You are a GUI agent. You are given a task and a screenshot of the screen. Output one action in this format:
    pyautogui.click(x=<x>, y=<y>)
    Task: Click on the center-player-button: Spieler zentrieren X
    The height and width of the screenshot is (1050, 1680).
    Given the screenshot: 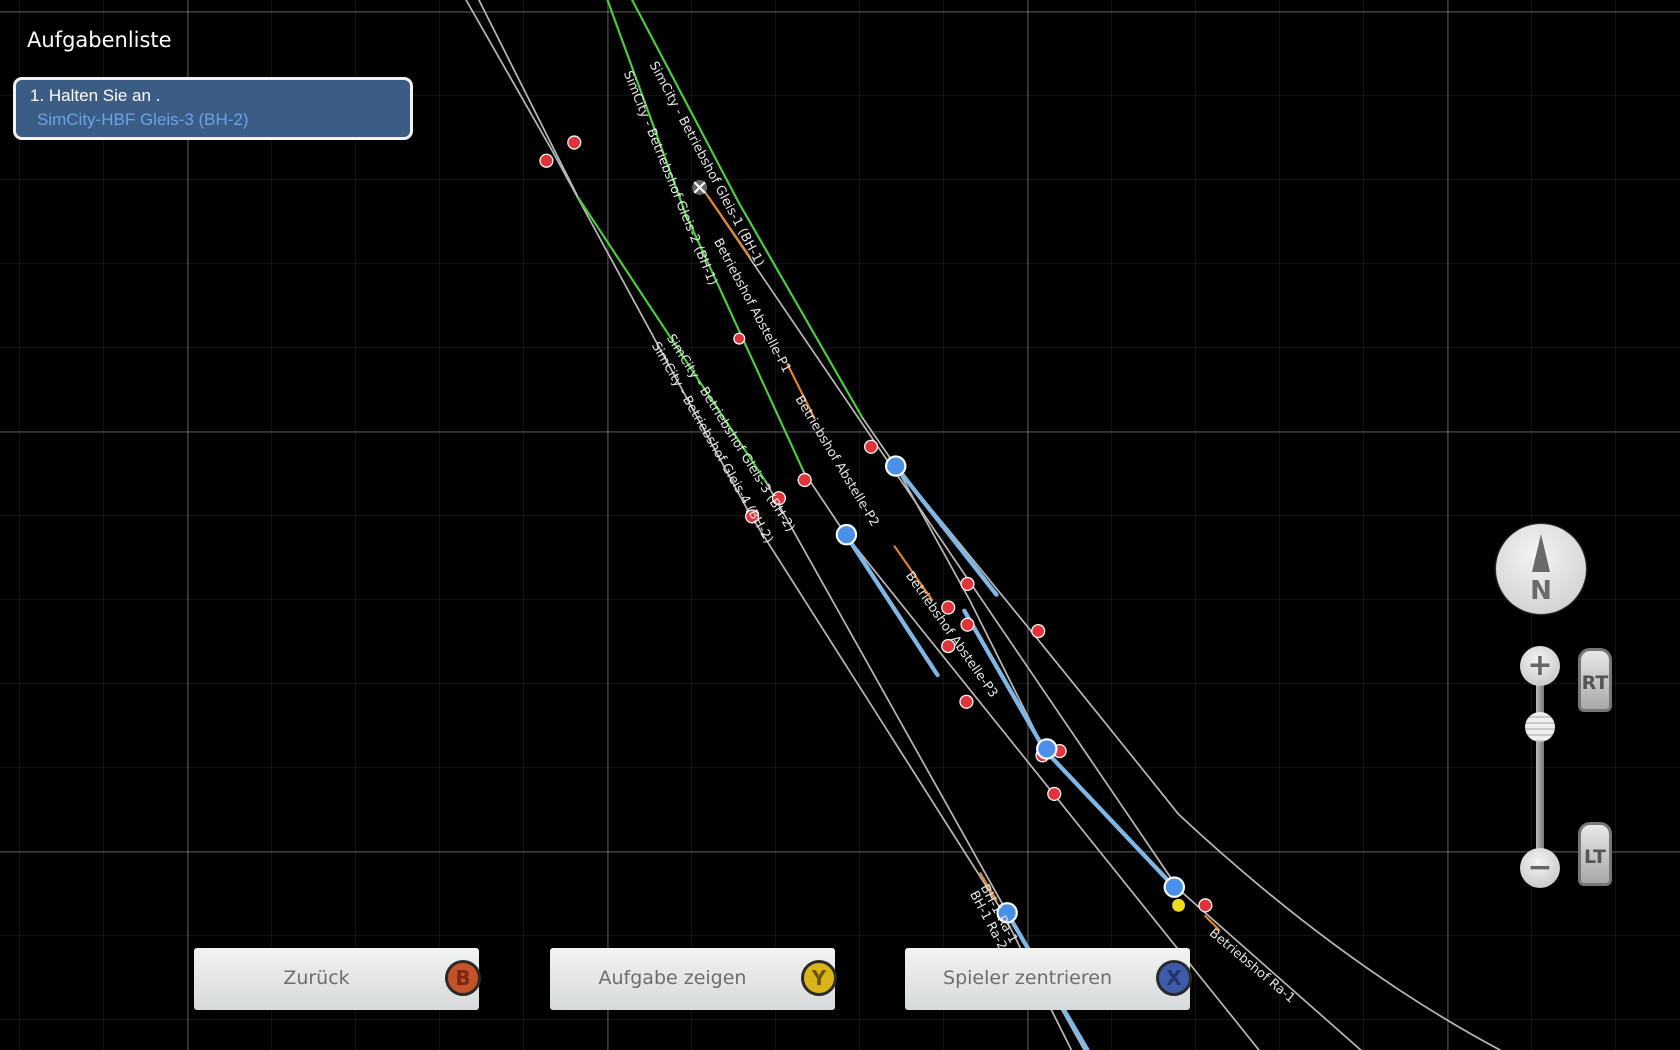 What is the action you would take?
    pyautogui.click(x=1048, y=979)
    